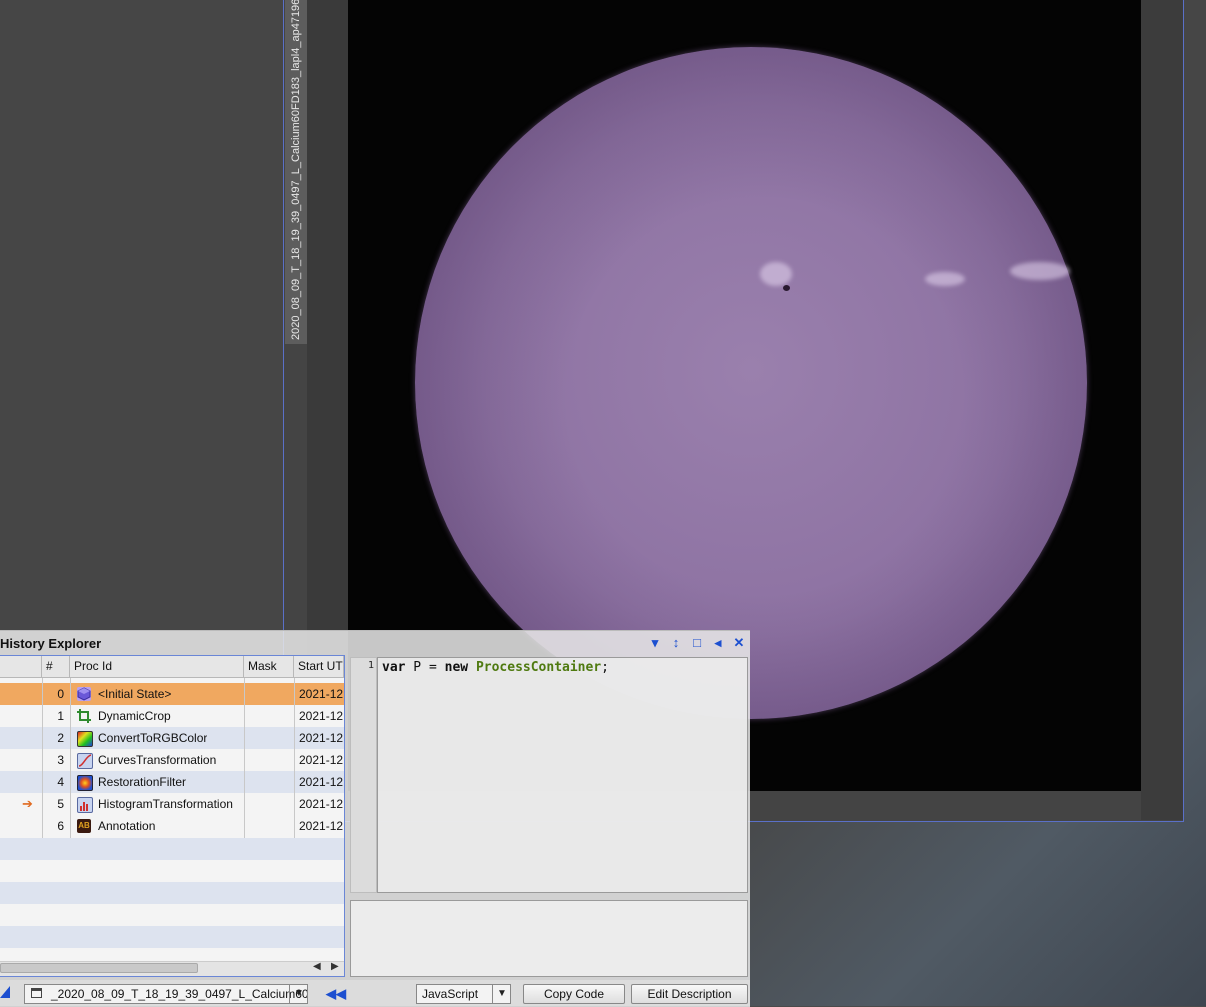 This screenshot has height=1007, width=1206. What do you see at coordinates (574, 994) in the screenshot?
I see `copy-code-button: Copy Code` at bounding box center [574, 994].